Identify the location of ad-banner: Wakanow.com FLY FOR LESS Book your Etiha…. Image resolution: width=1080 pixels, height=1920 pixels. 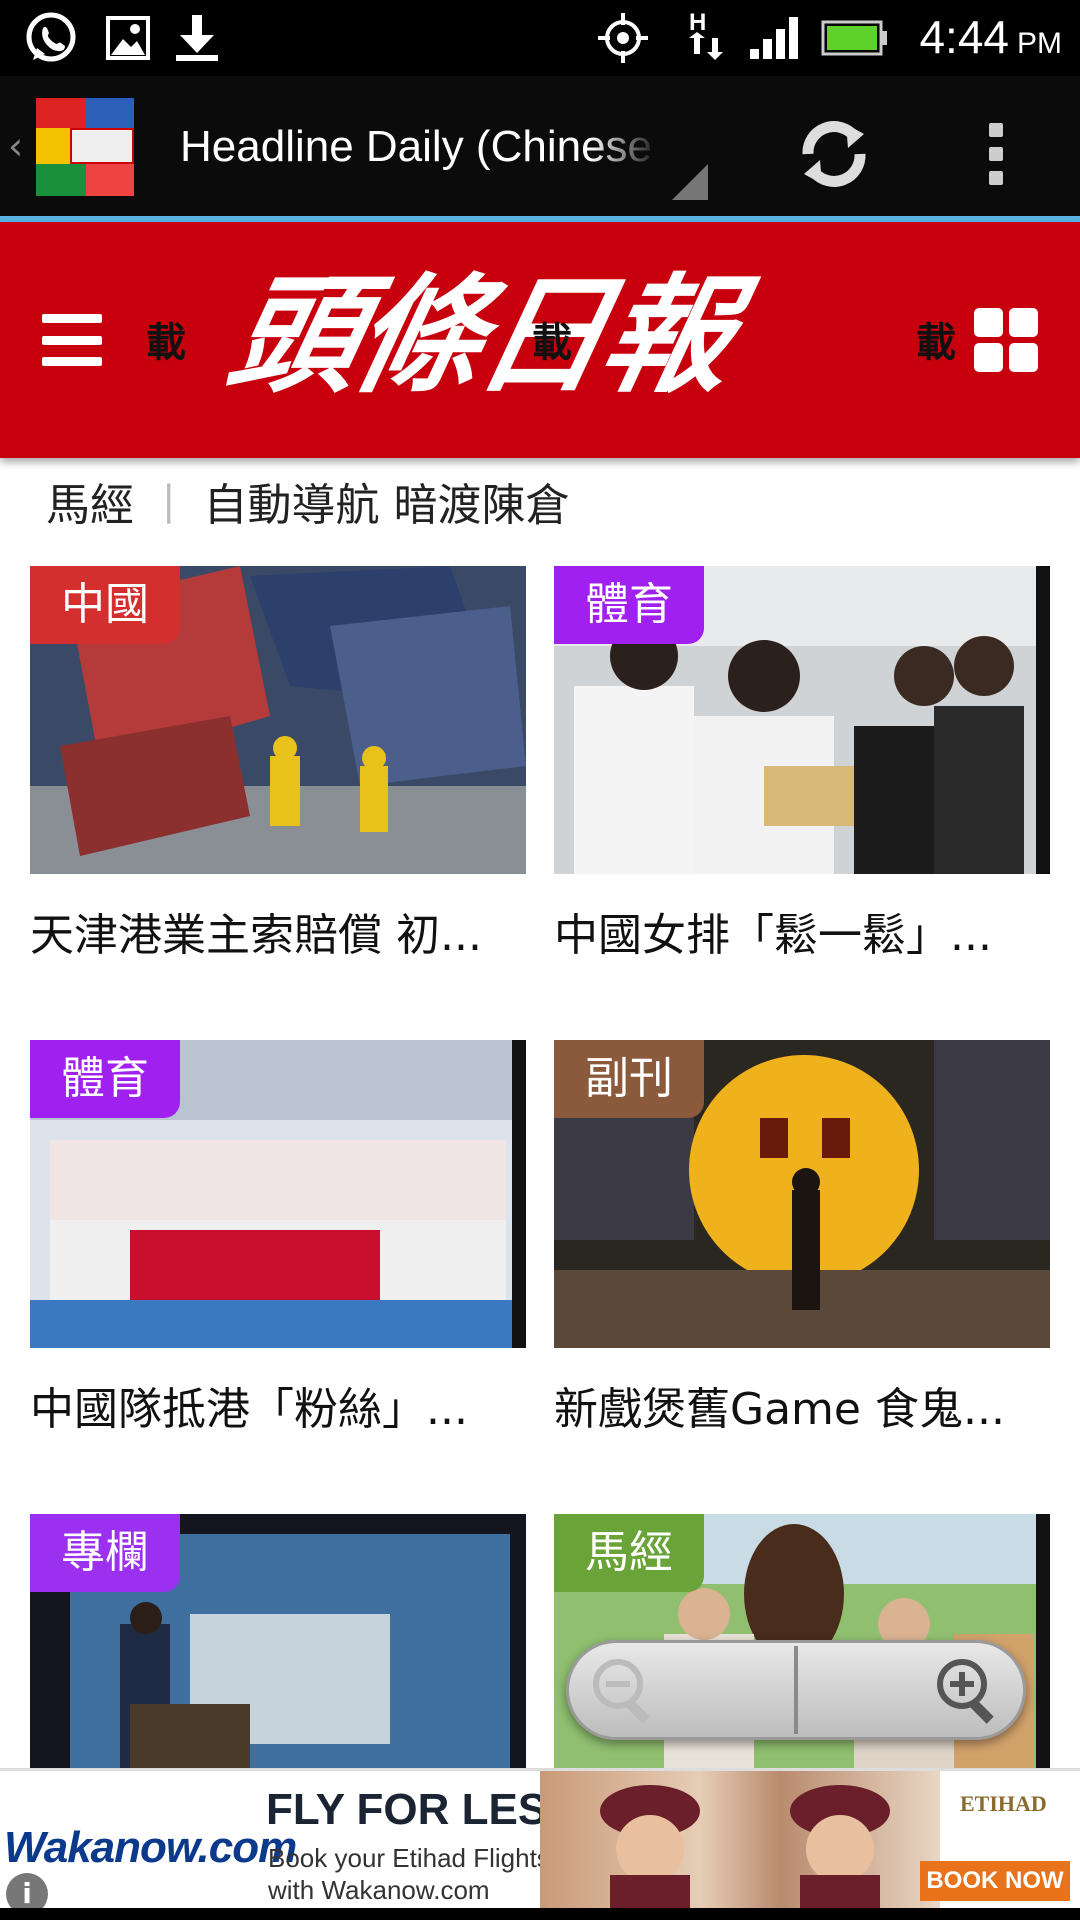
(540, 1838).